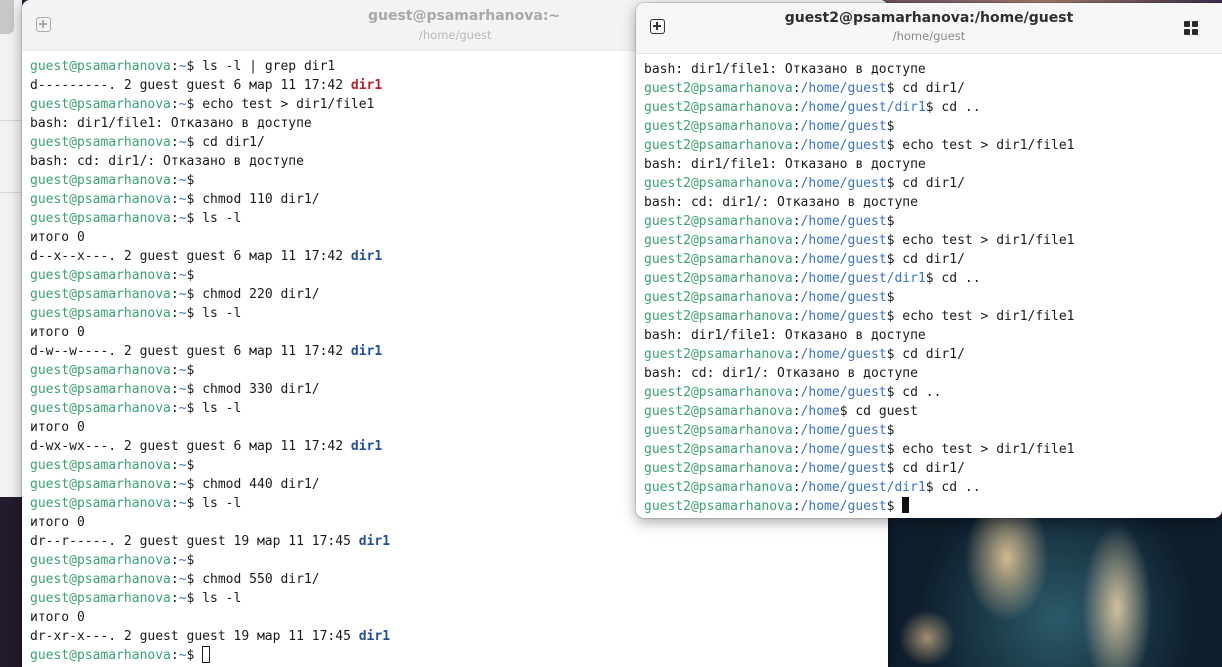 This screenshot has width=1222, height=667. Describe the element at coordinates (929, 18) in the screenshot. I see `window-title: guest2@psamarhanova:/home/guest` at that location.